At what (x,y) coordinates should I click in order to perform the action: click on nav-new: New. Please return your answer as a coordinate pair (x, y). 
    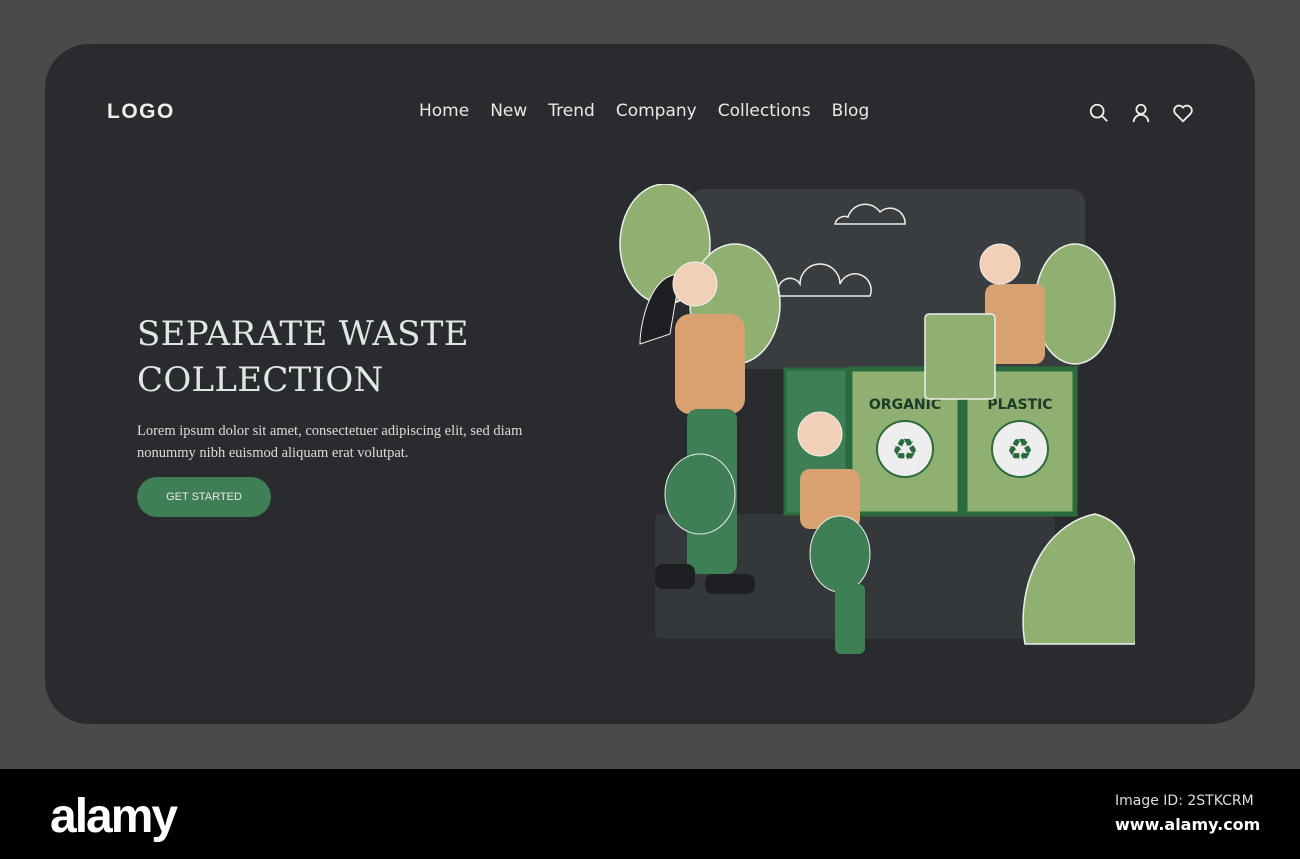
    Looking at the image, I should click on (508, 111).